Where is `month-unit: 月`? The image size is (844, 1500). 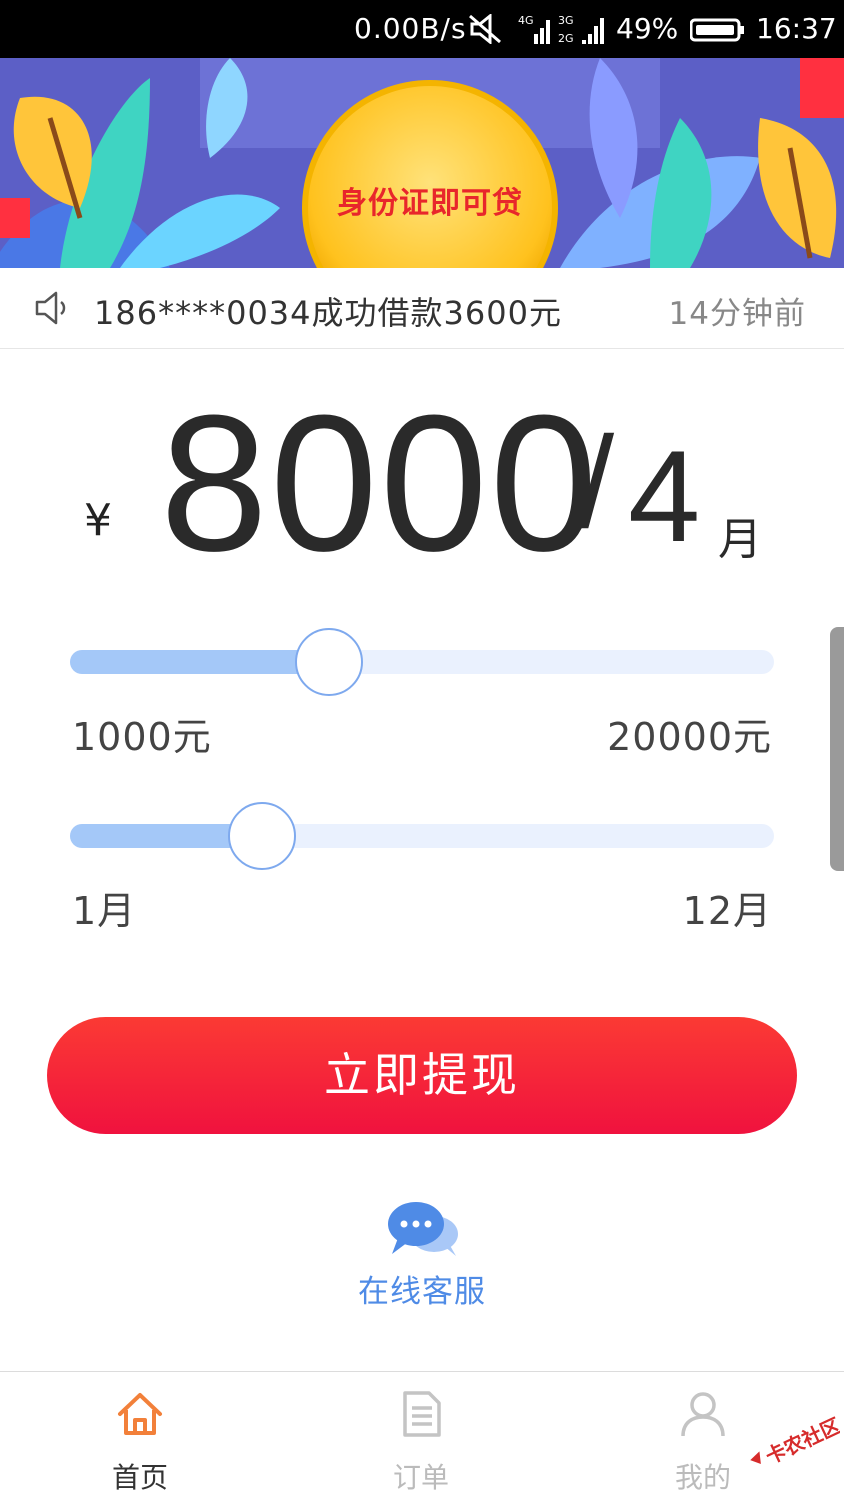 month-unit: 月 is located at coordinates (740, 539).